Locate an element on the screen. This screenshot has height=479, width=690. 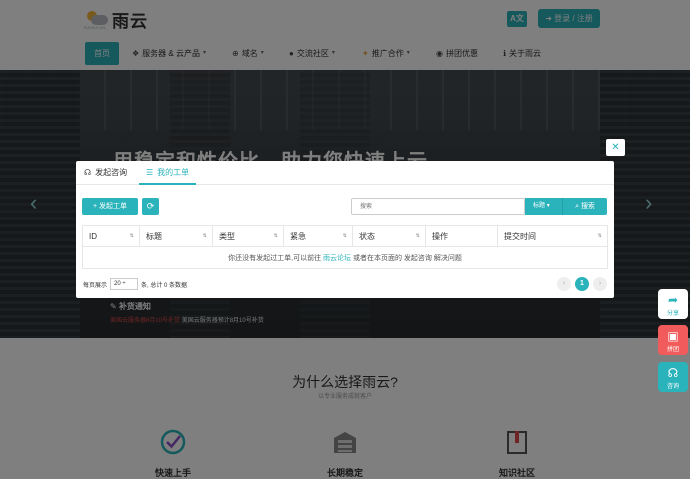
group-buy-label: 拼团 is located at coordinates (672, 350).